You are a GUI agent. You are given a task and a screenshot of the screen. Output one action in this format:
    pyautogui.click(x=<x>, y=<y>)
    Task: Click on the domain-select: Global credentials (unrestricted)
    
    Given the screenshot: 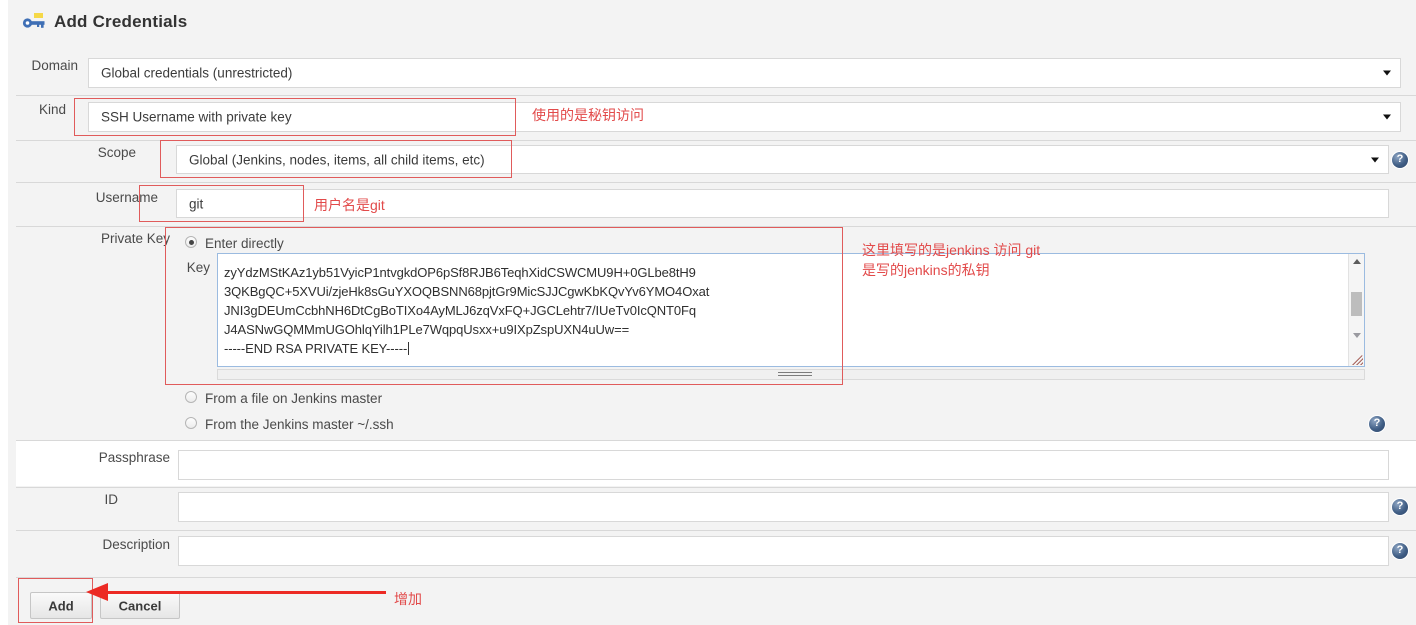 What is the action you would take?
    pyautogui.click(x=744, y=73)
    